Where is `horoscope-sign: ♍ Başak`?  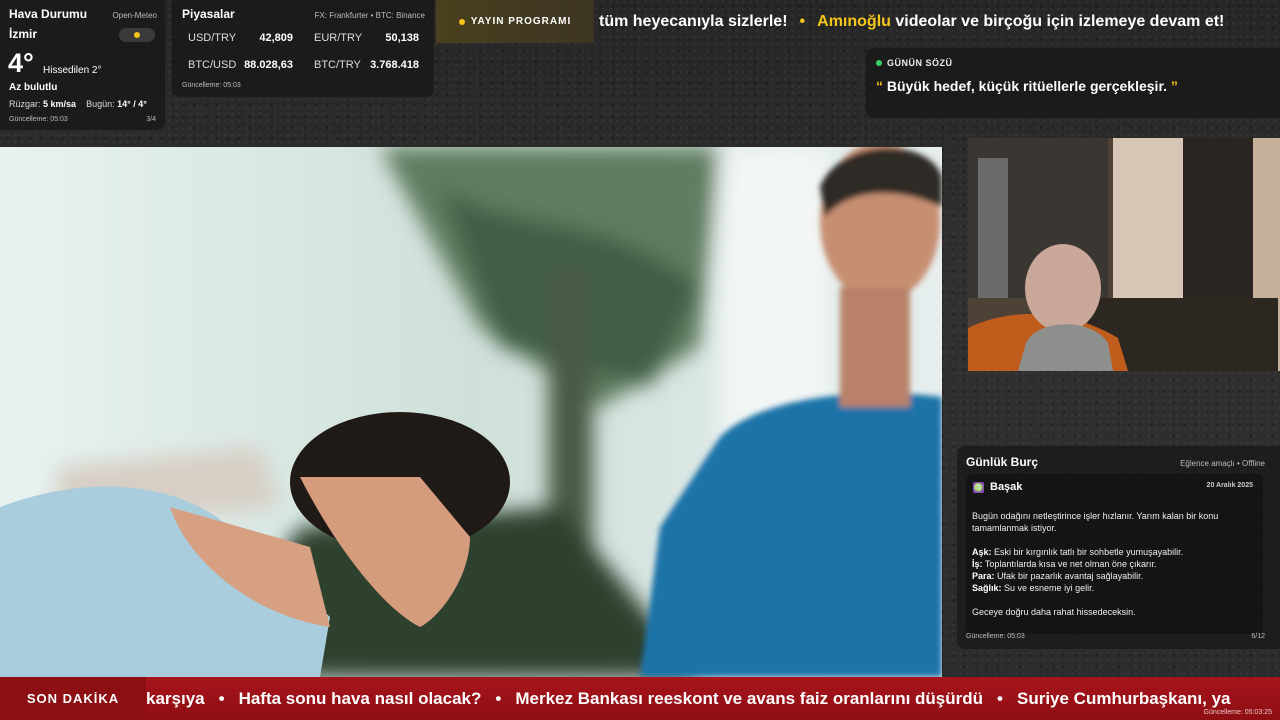
horoscope-sign: ♍ Başak is located at coordinates (998, 487).